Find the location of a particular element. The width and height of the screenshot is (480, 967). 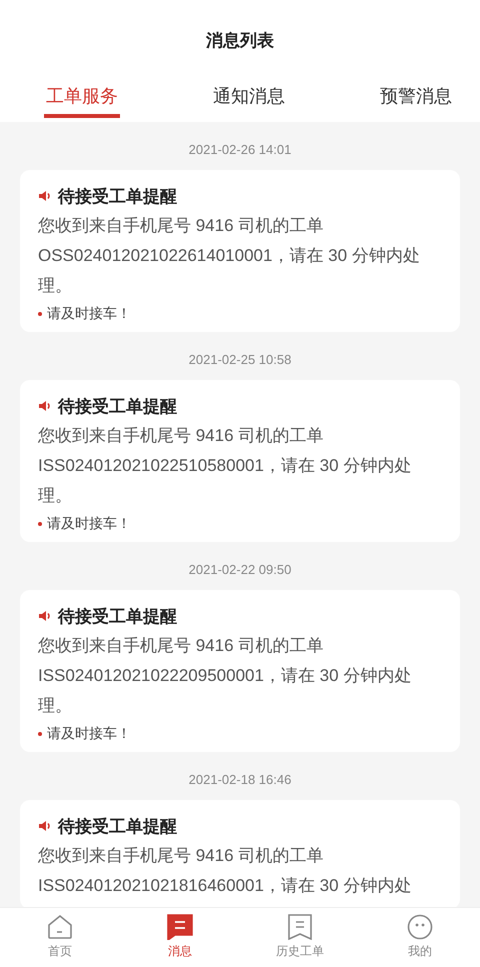

tab: 工单服务 is located at coordinates (82, 92).